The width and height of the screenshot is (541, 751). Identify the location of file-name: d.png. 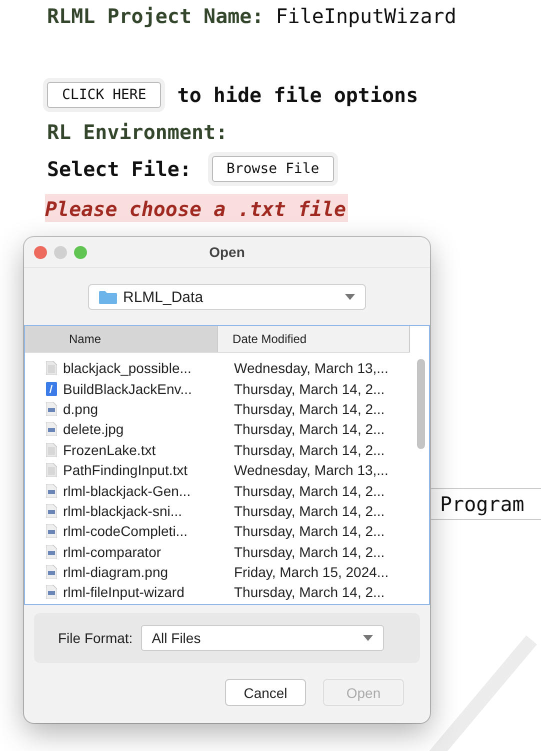
(80, 408).